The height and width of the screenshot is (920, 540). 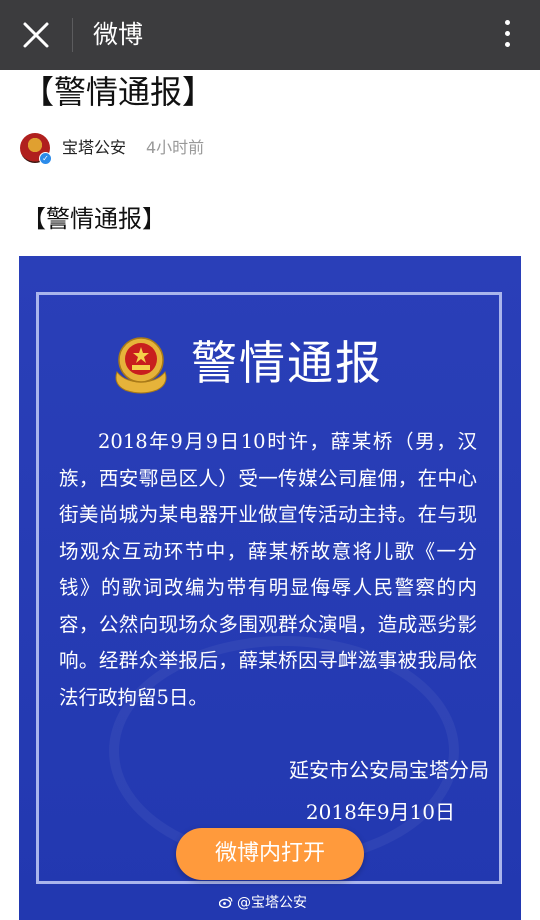 I want to click on poster-title: 警情通报, so click(x=287, y=363).